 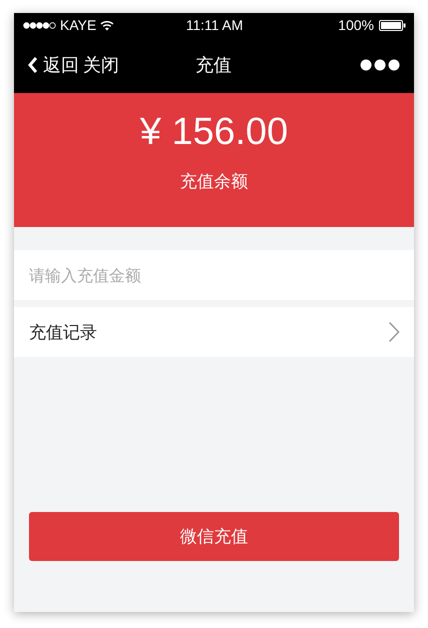 What do you see at coordinates (214, 332) in the screenshot?
I see `records-row: 充值记录` at bounding box center [214, 332].